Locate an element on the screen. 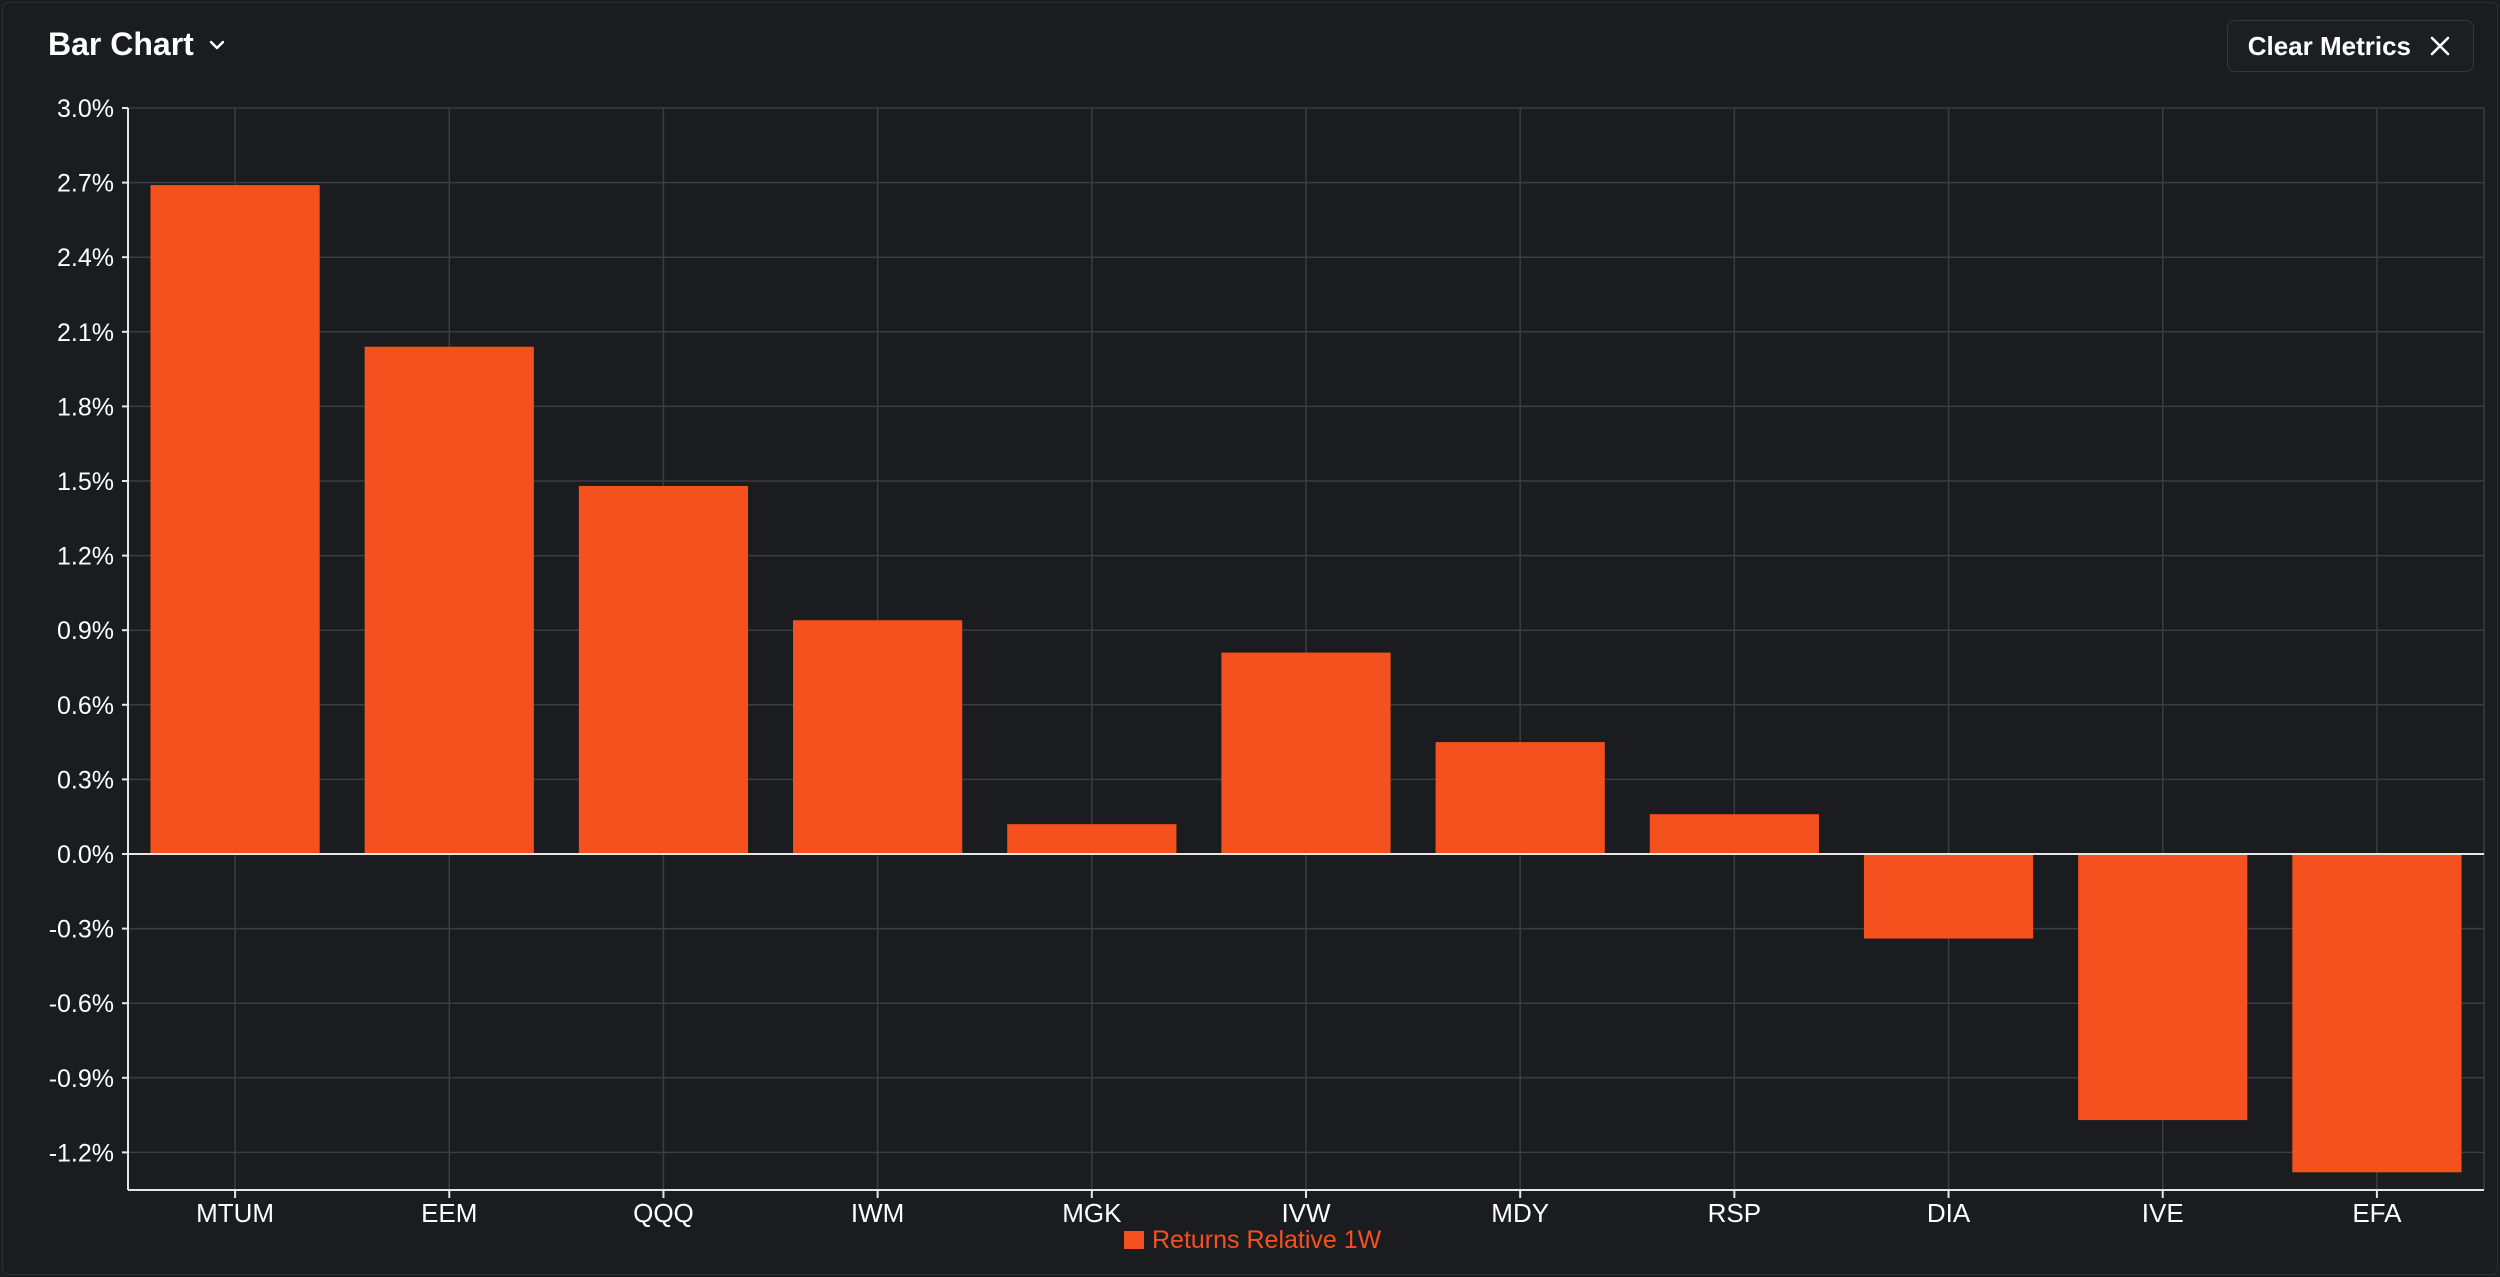 This screenshot has width=2500, height=1277. x-tick-label: QQQ is located at coordinates (663, 1213).